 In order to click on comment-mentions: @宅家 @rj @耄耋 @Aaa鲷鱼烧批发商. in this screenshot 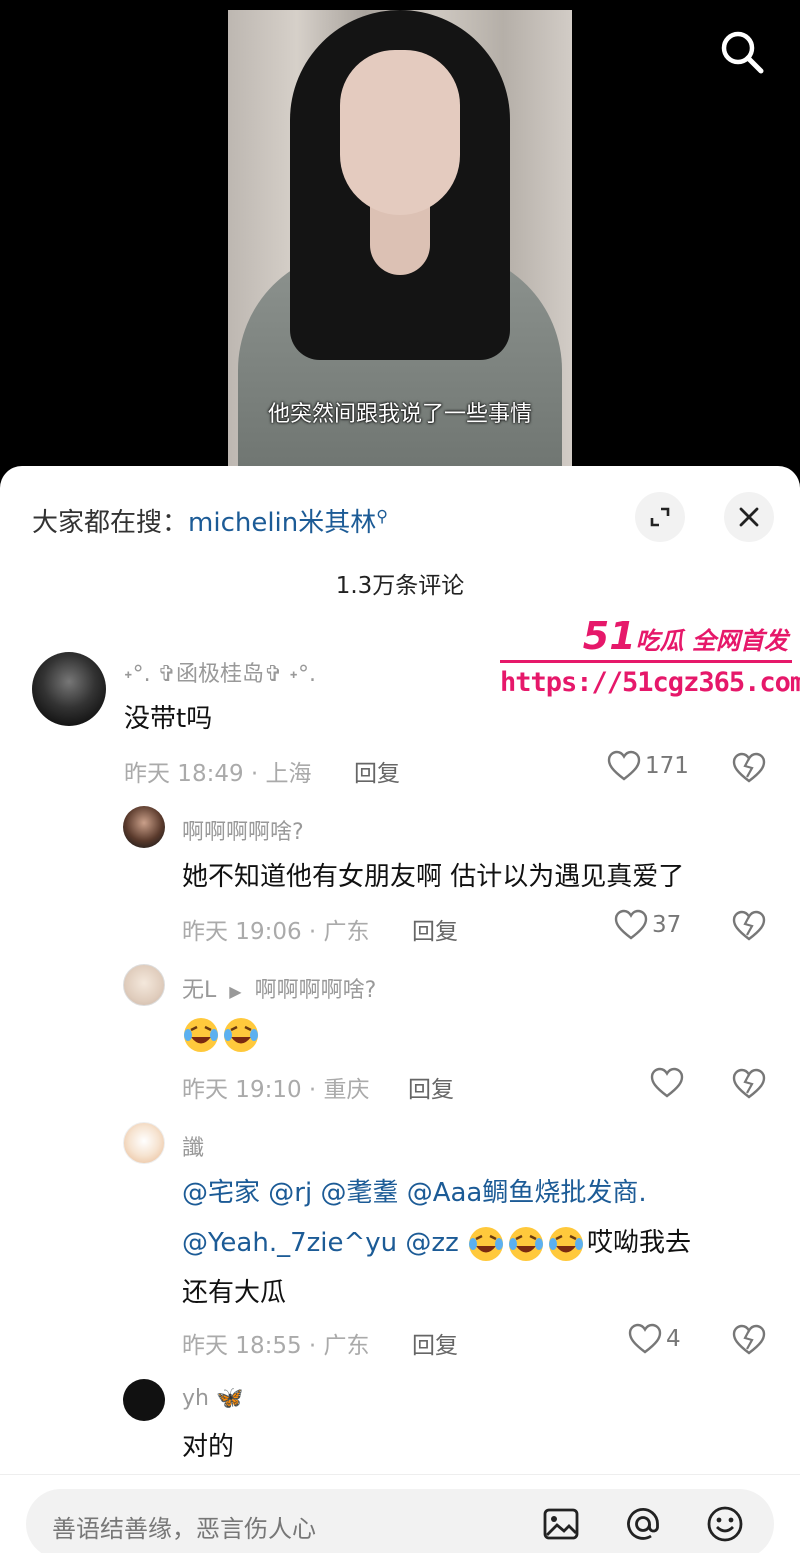, I will do `click(414, 1193)`.